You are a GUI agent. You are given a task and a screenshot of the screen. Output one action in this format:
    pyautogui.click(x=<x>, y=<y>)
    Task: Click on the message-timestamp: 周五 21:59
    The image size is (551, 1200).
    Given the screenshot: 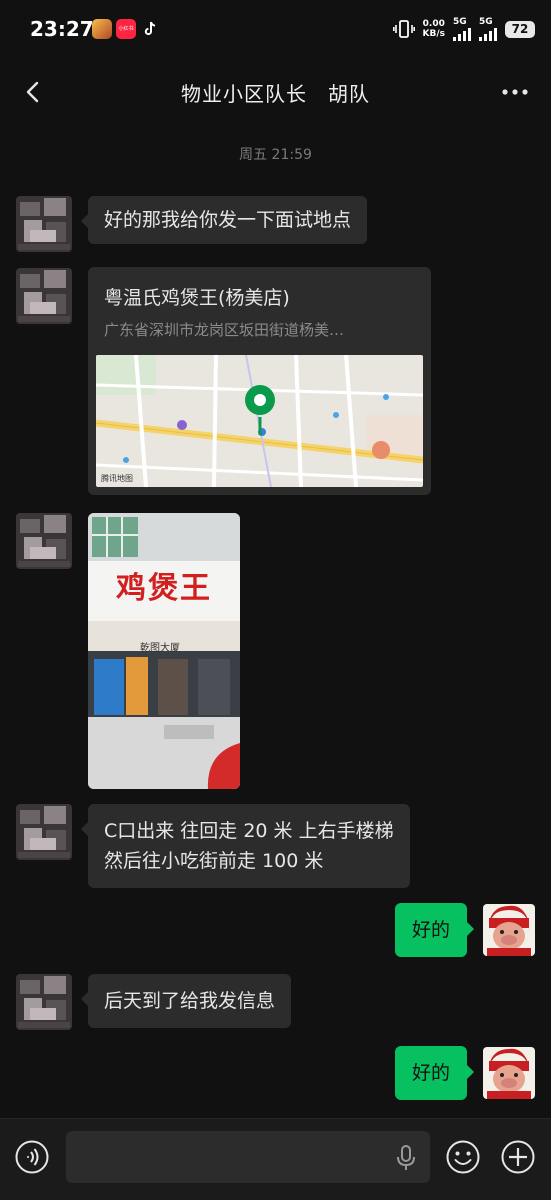 What is the action you would take?
    pyautogui.click(x=275, y=155)
    